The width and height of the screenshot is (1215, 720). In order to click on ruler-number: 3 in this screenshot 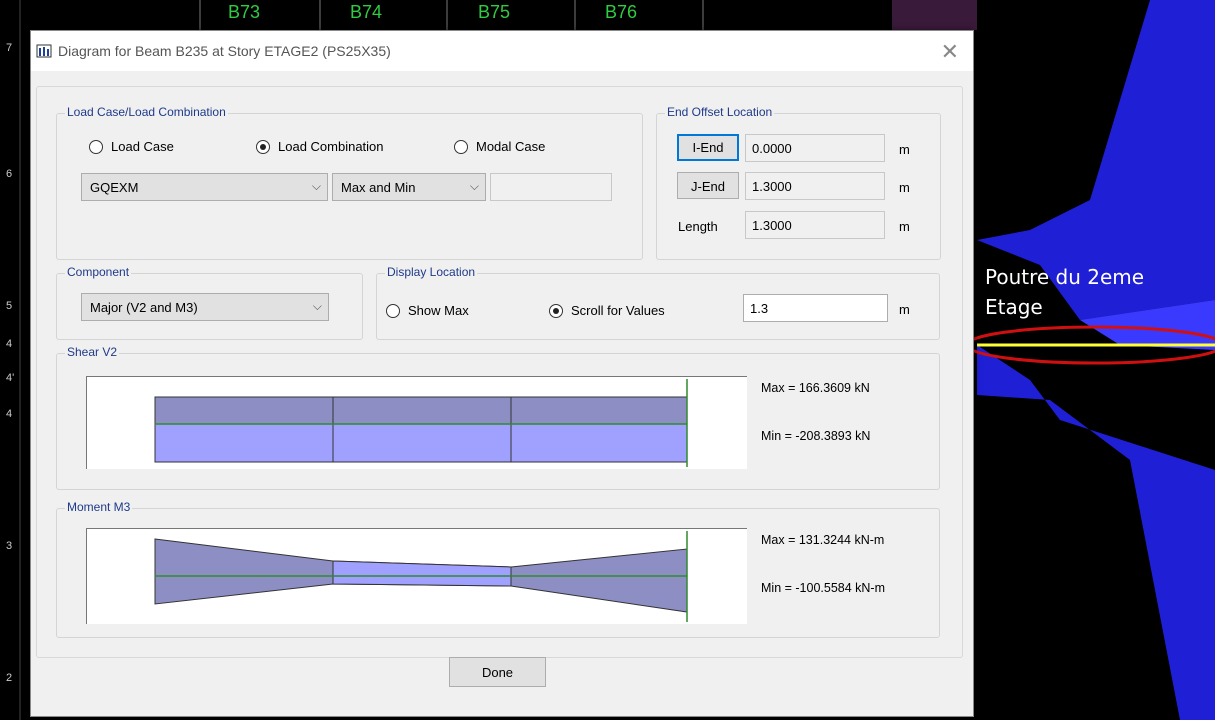, I will do `click(9, 546)`.